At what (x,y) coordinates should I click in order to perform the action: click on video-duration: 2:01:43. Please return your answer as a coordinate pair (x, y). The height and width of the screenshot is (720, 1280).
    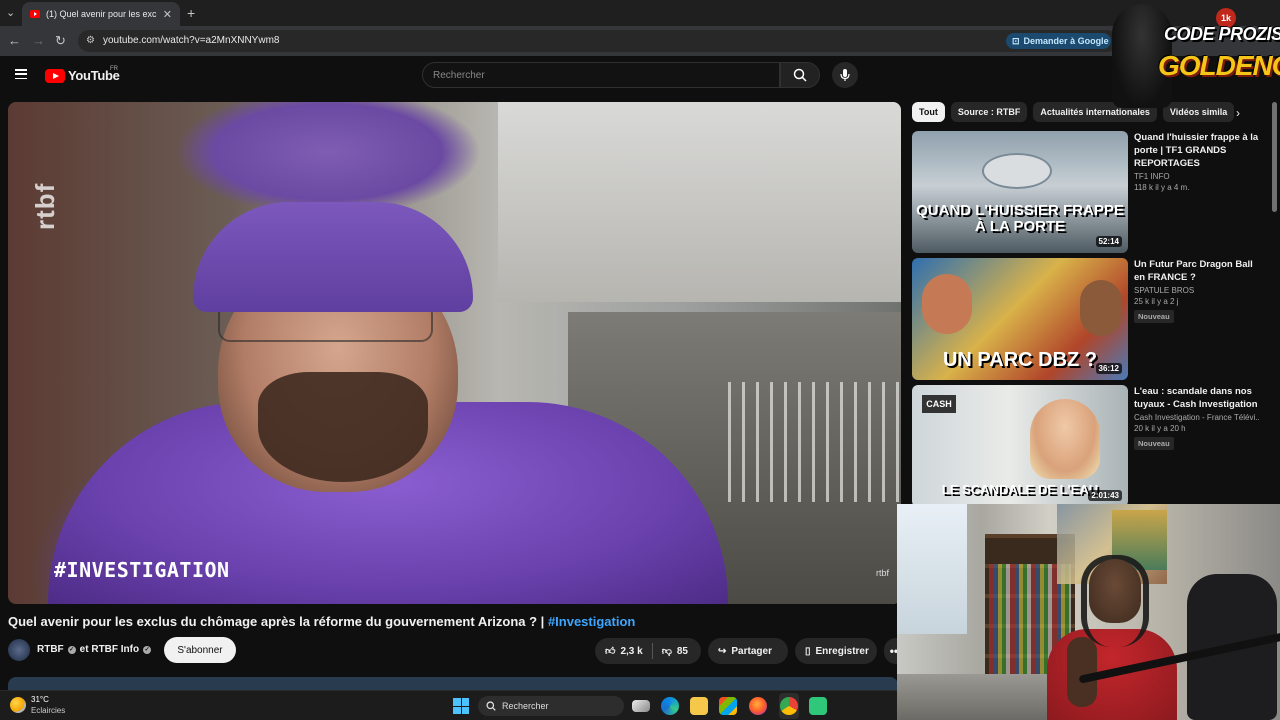
    Looking at the image, I should click on (1105, 495).